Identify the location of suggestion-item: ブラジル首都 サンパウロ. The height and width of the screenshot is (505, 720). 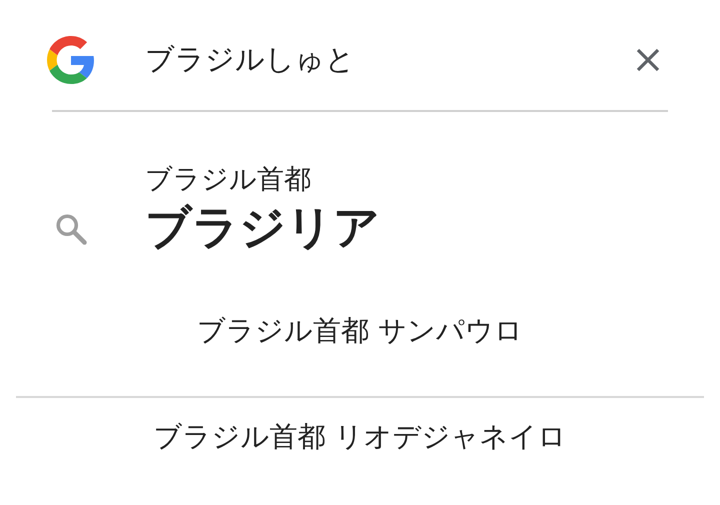
(360, 331).